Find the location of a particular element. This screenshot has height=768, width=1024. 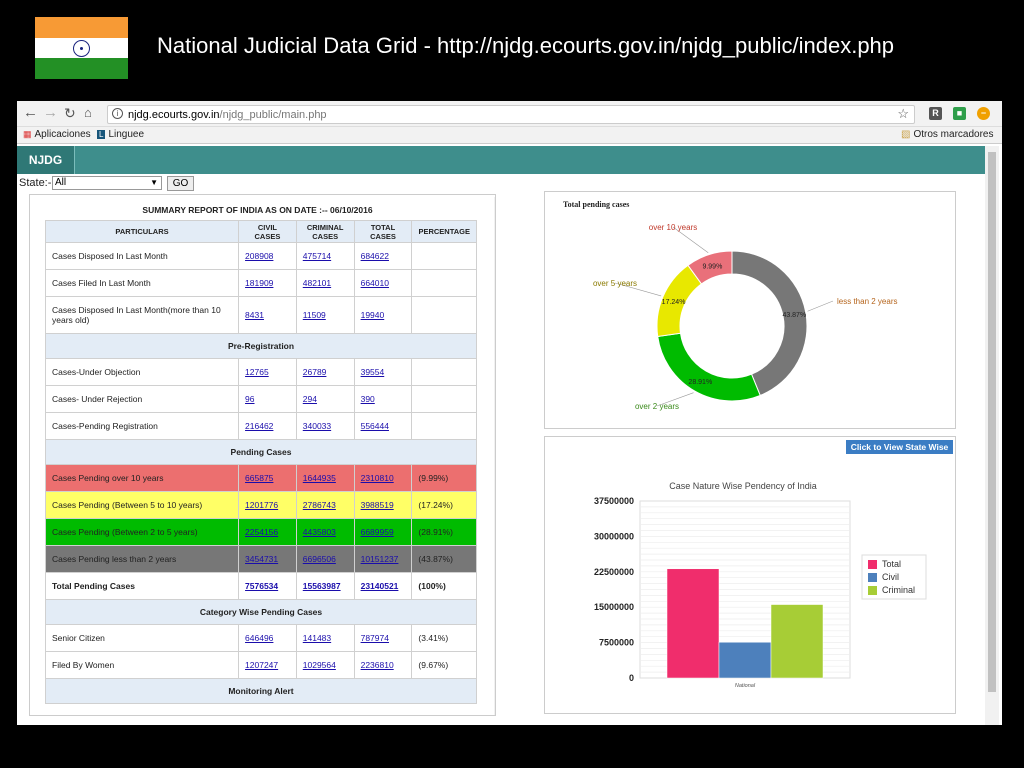

total-count-link: 390 is located at coordinates (368, 399).